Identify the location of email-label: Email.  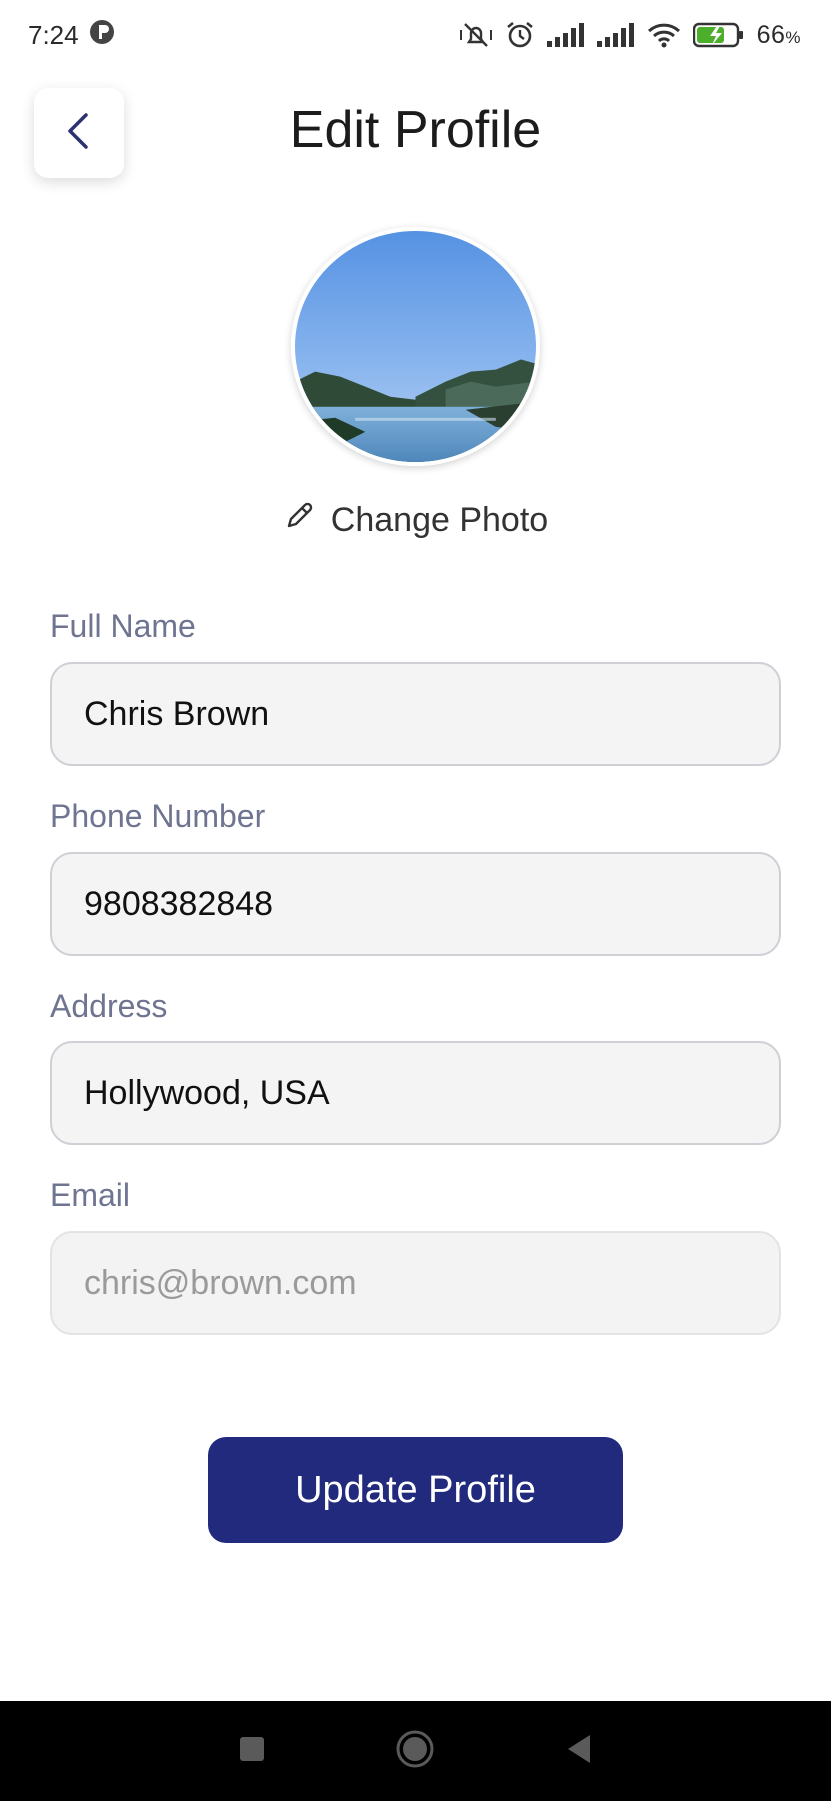
(90, 1195).